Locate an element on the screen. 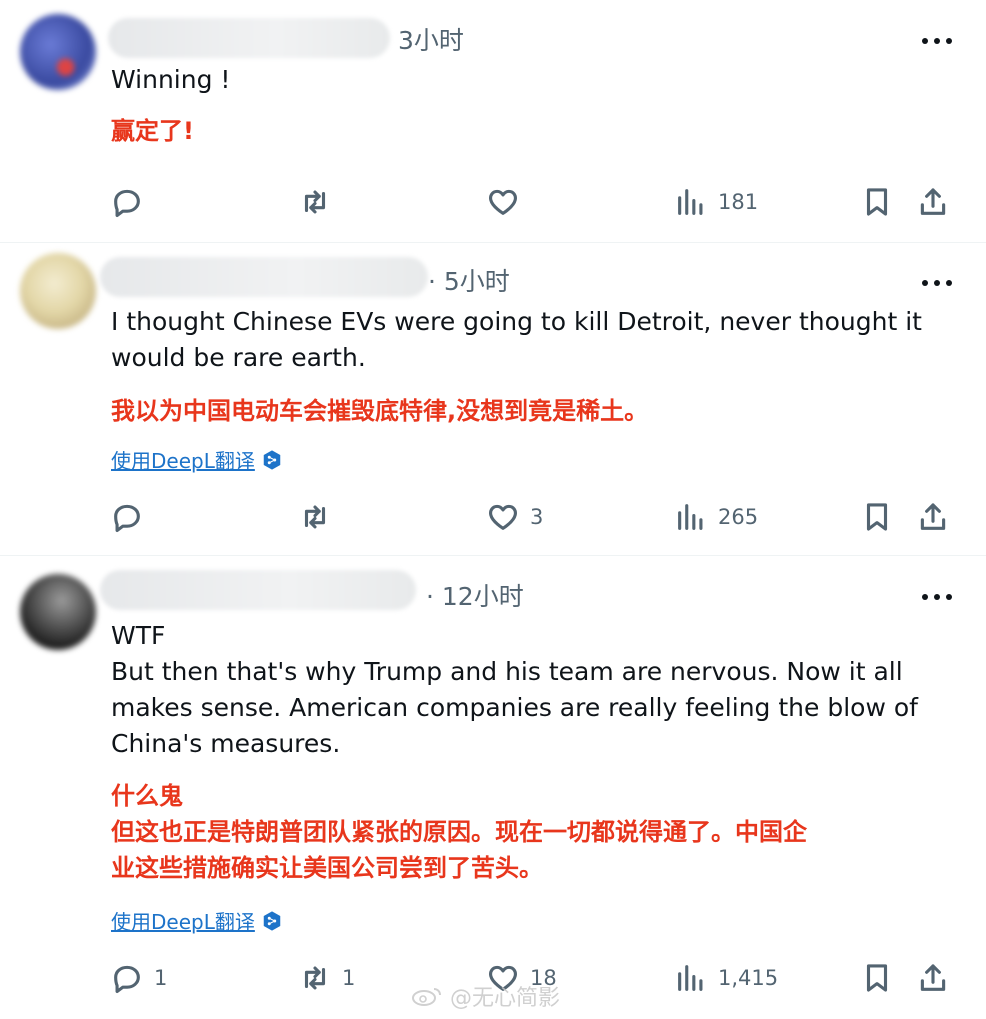 The image size is (986, 1019). repost-button: 1 is located at coordinates (326, 978).